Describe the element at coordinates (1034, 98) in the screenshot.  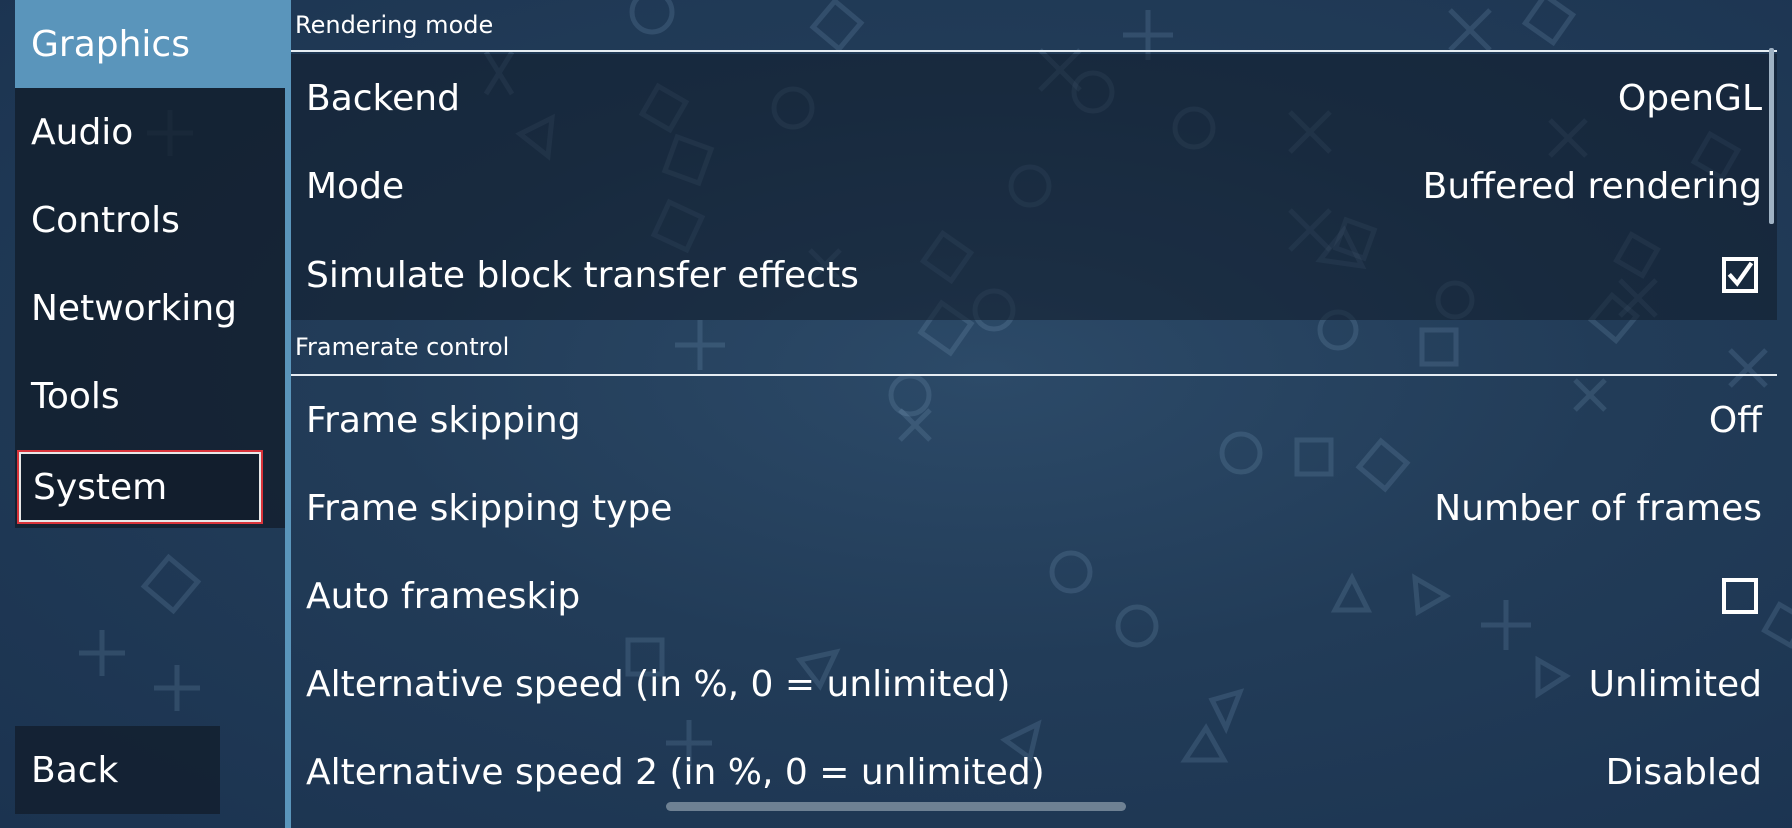
I see `setting-backend: Backend OpenGL` at that location.